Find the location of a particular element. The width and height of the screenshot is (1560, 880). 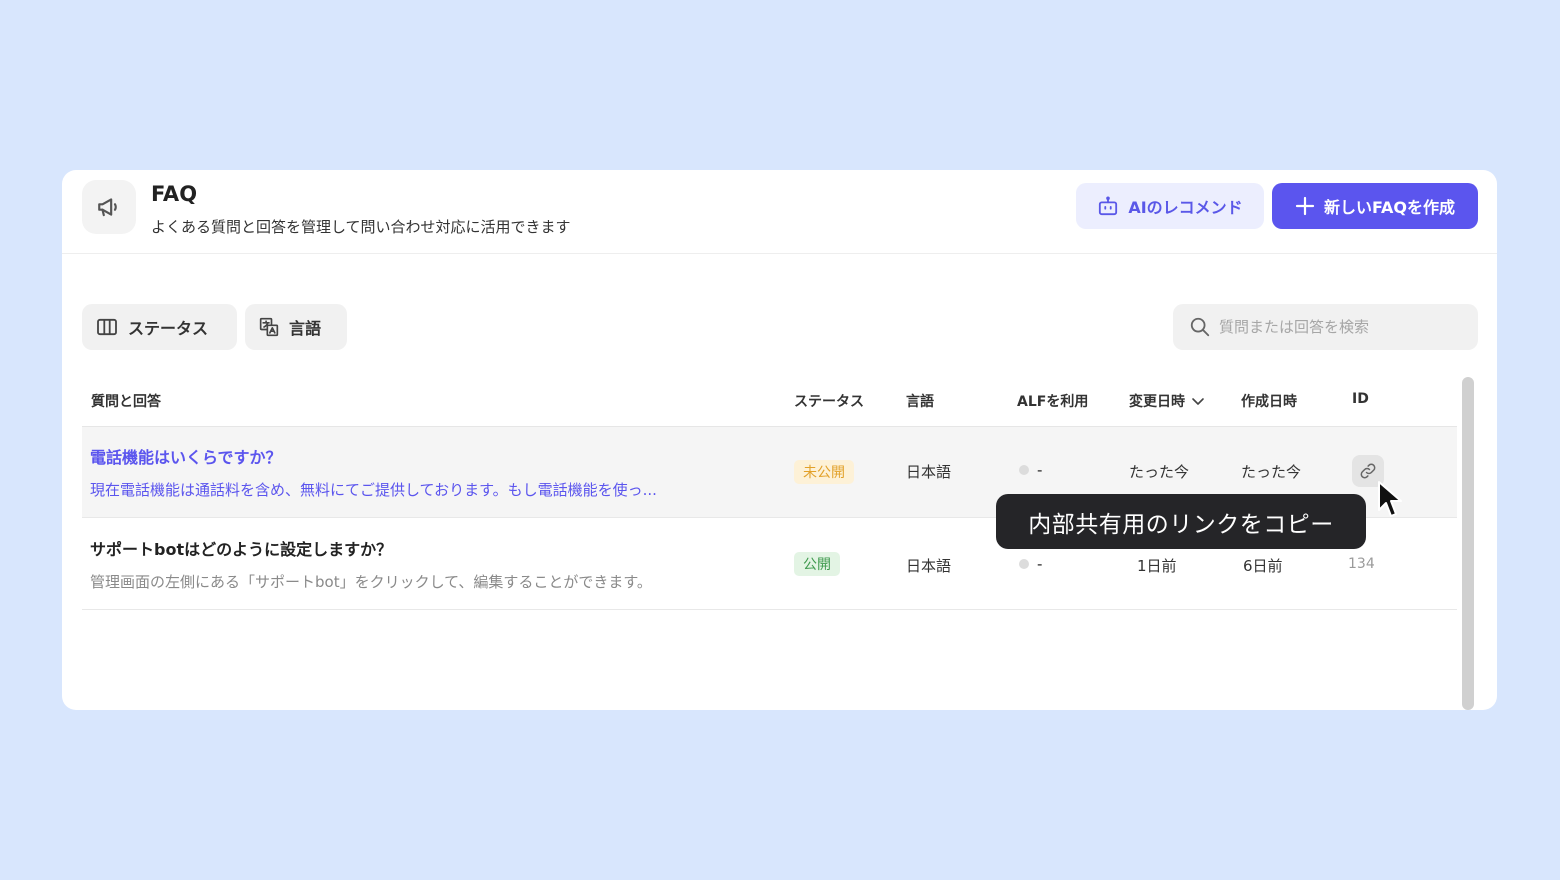

status-filter-button: ステータス is located at coordinates (159, 327).